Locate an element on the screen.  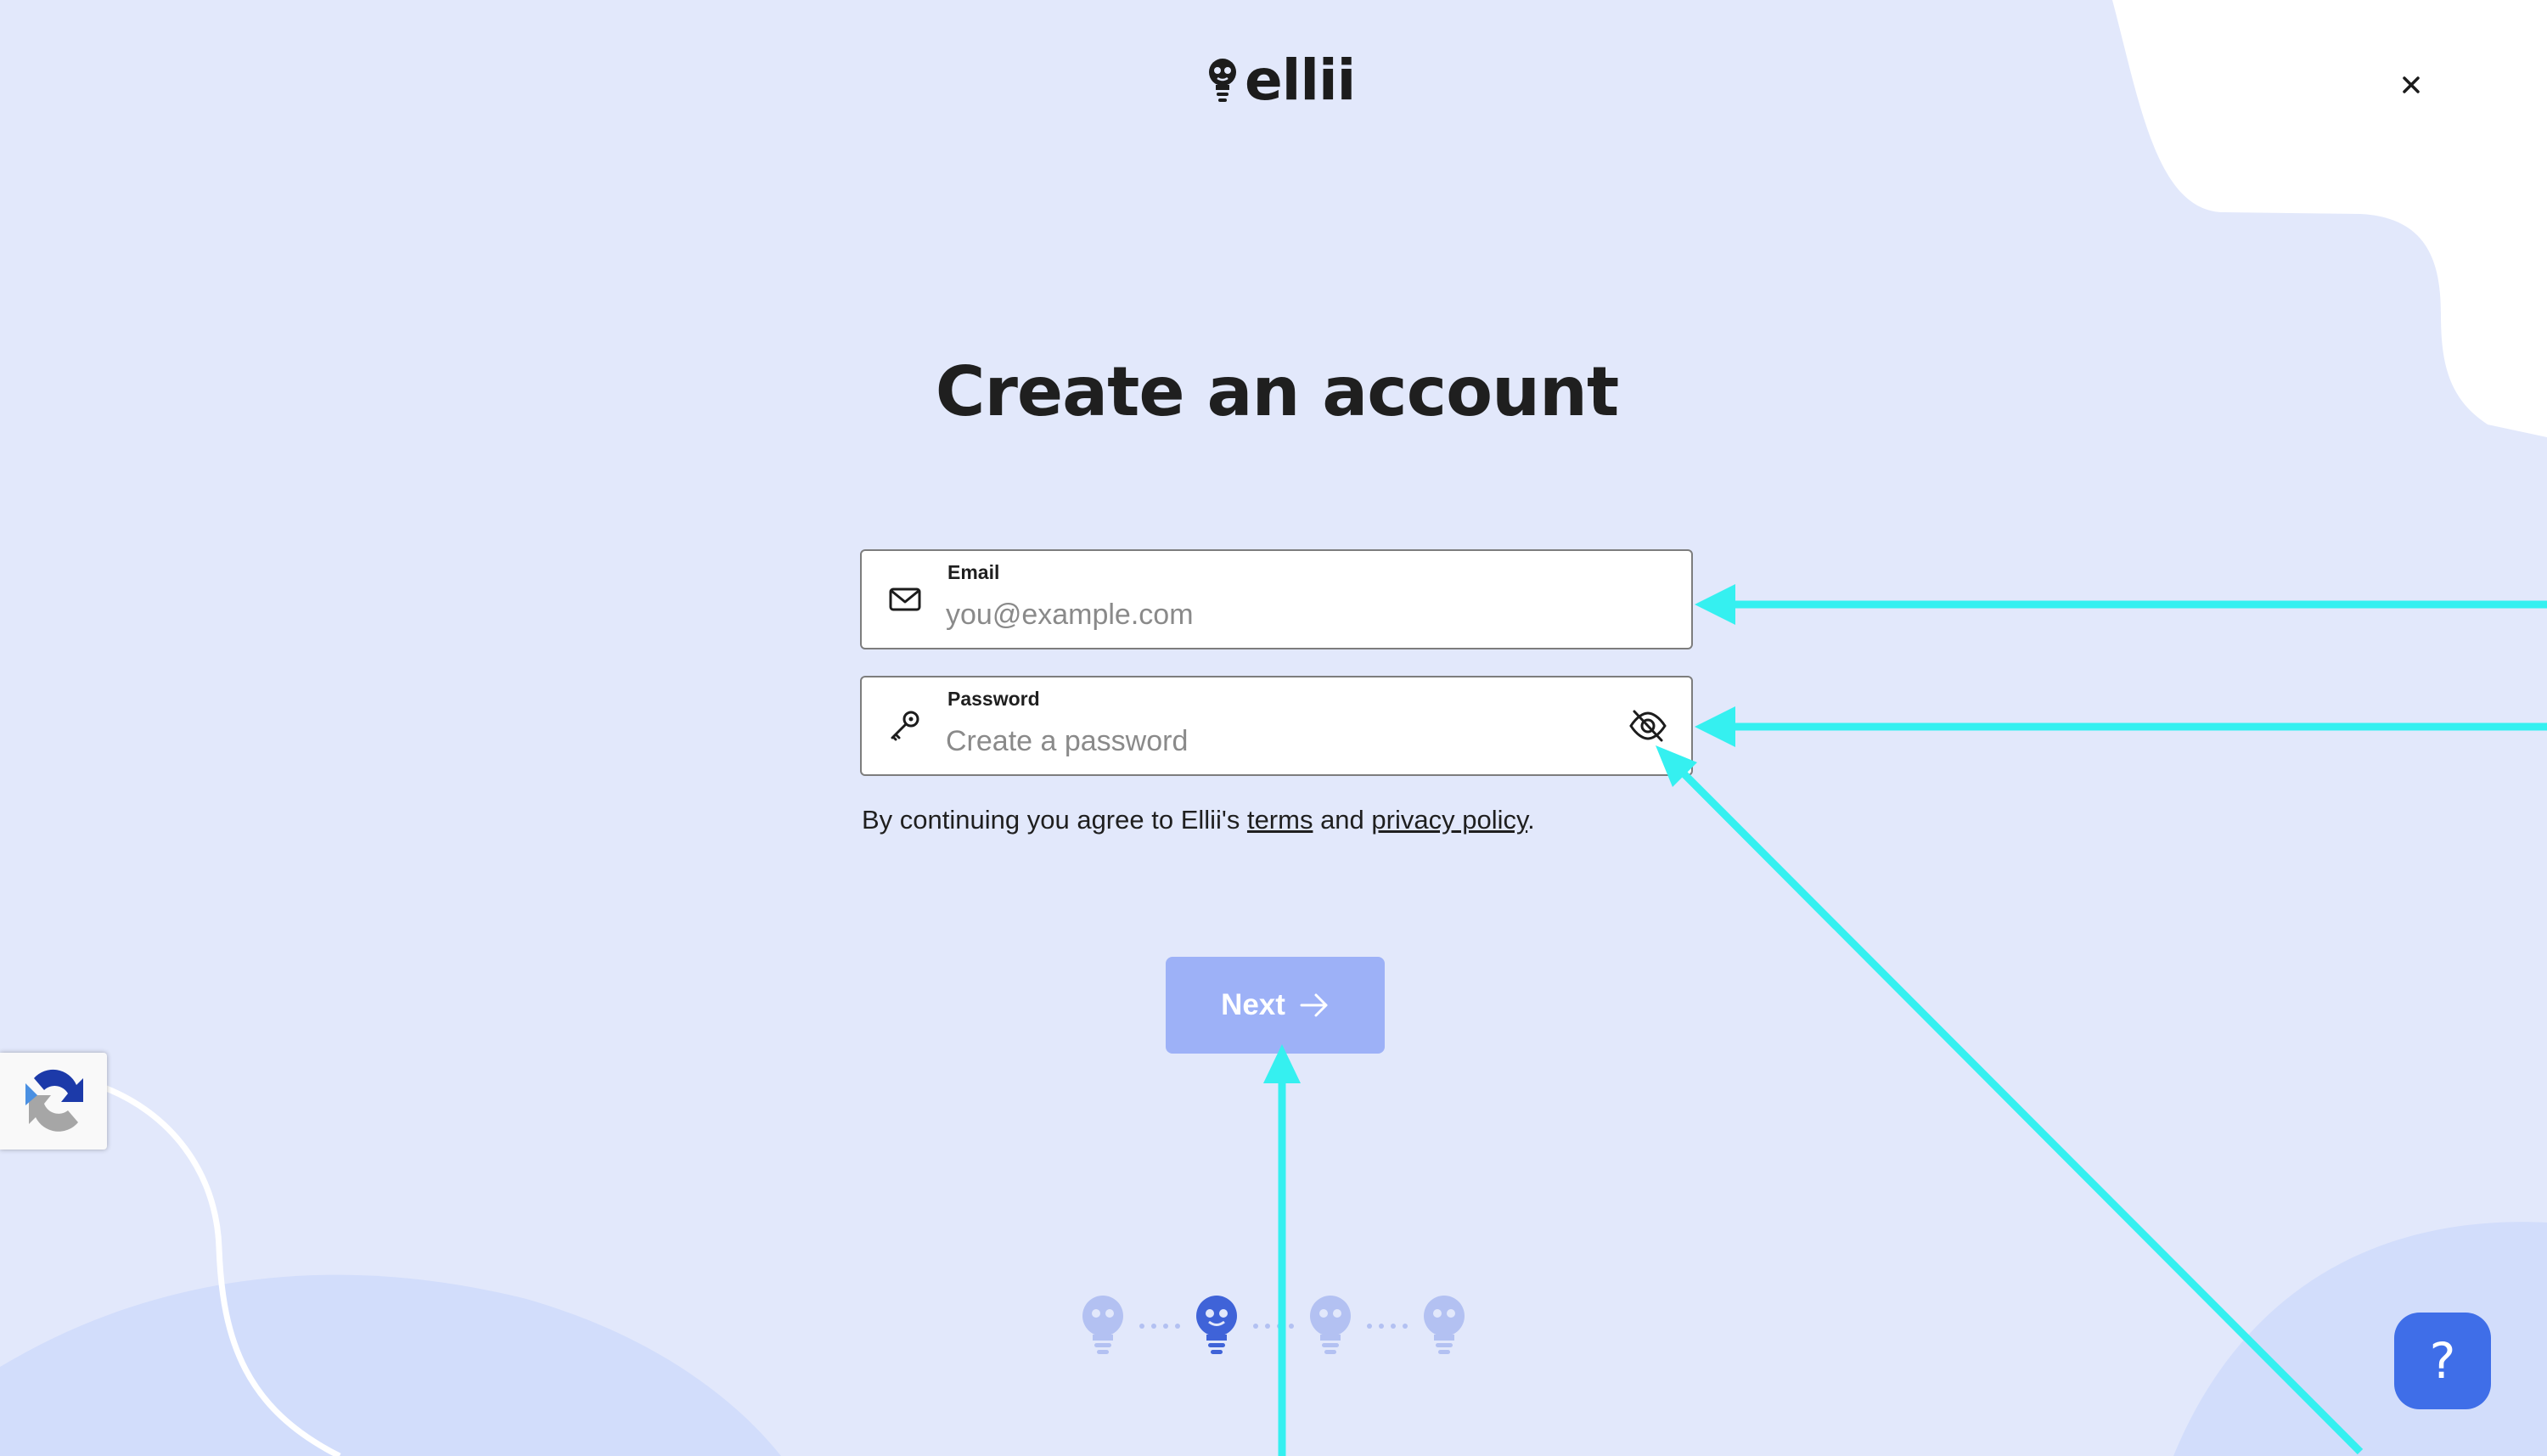
next-button: Next is located at coordinates (1275, 1005).